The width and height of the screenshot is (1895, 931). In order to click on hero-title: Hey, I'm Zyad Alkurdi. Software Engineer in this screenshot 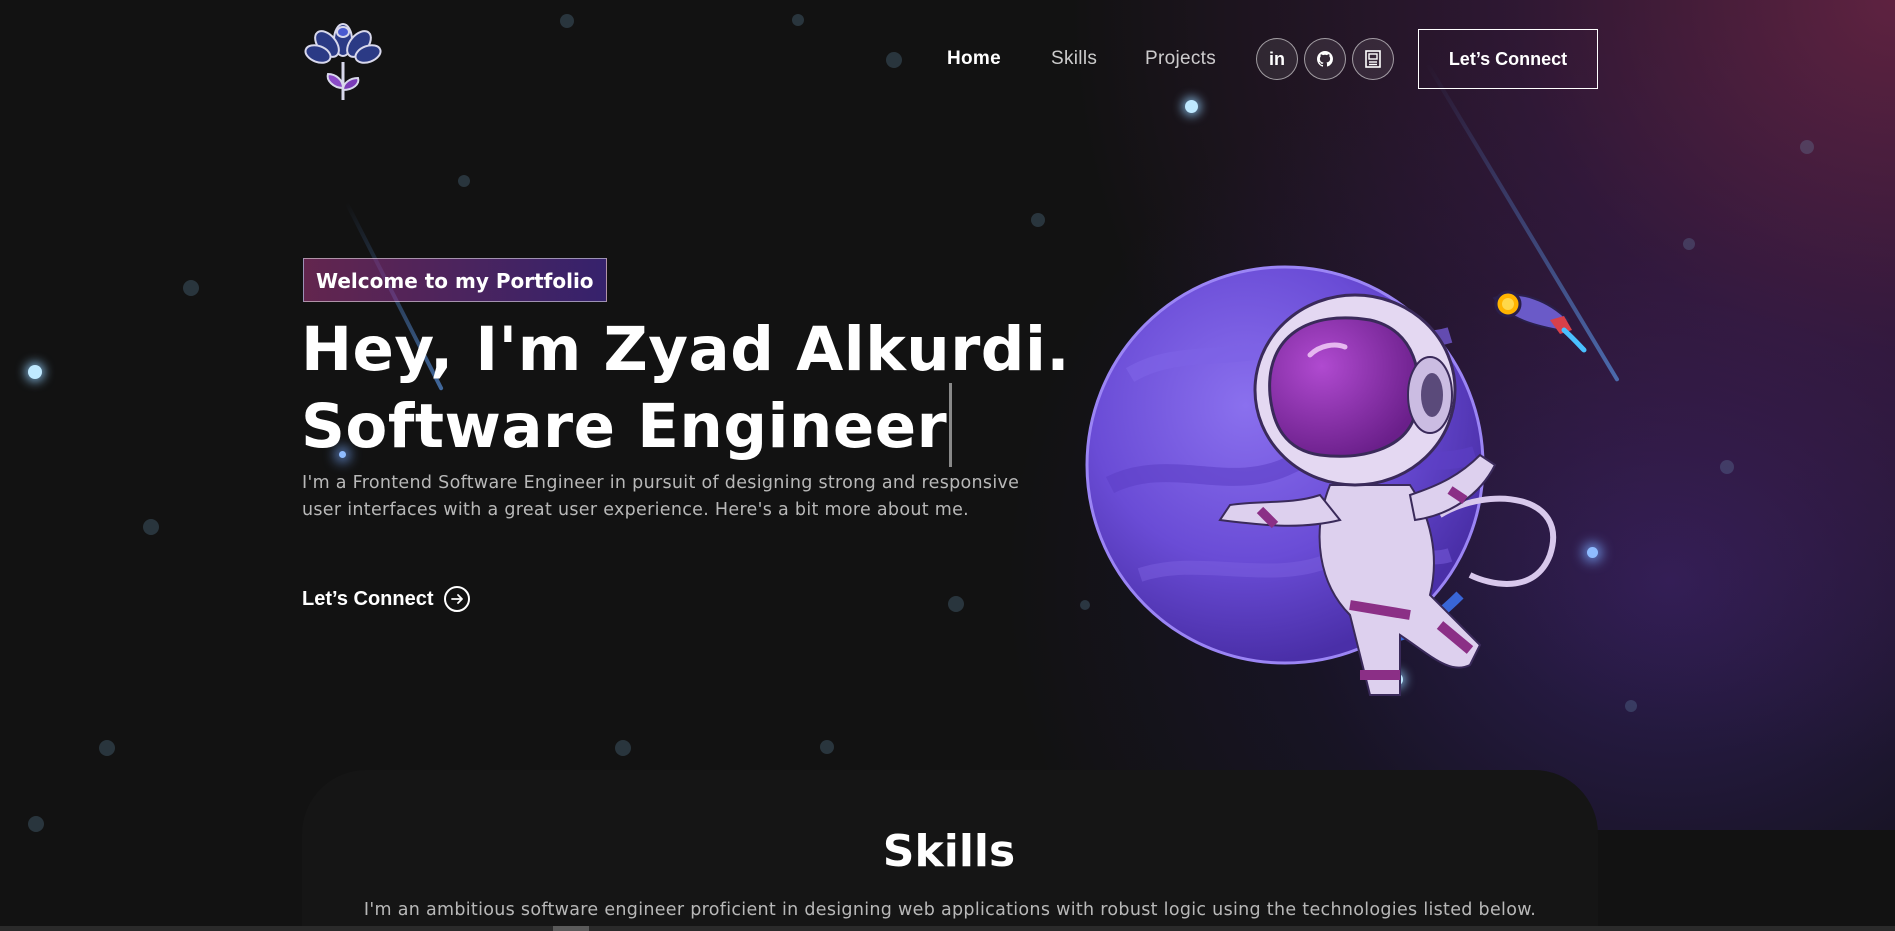, I will do `click(685, 392)`.